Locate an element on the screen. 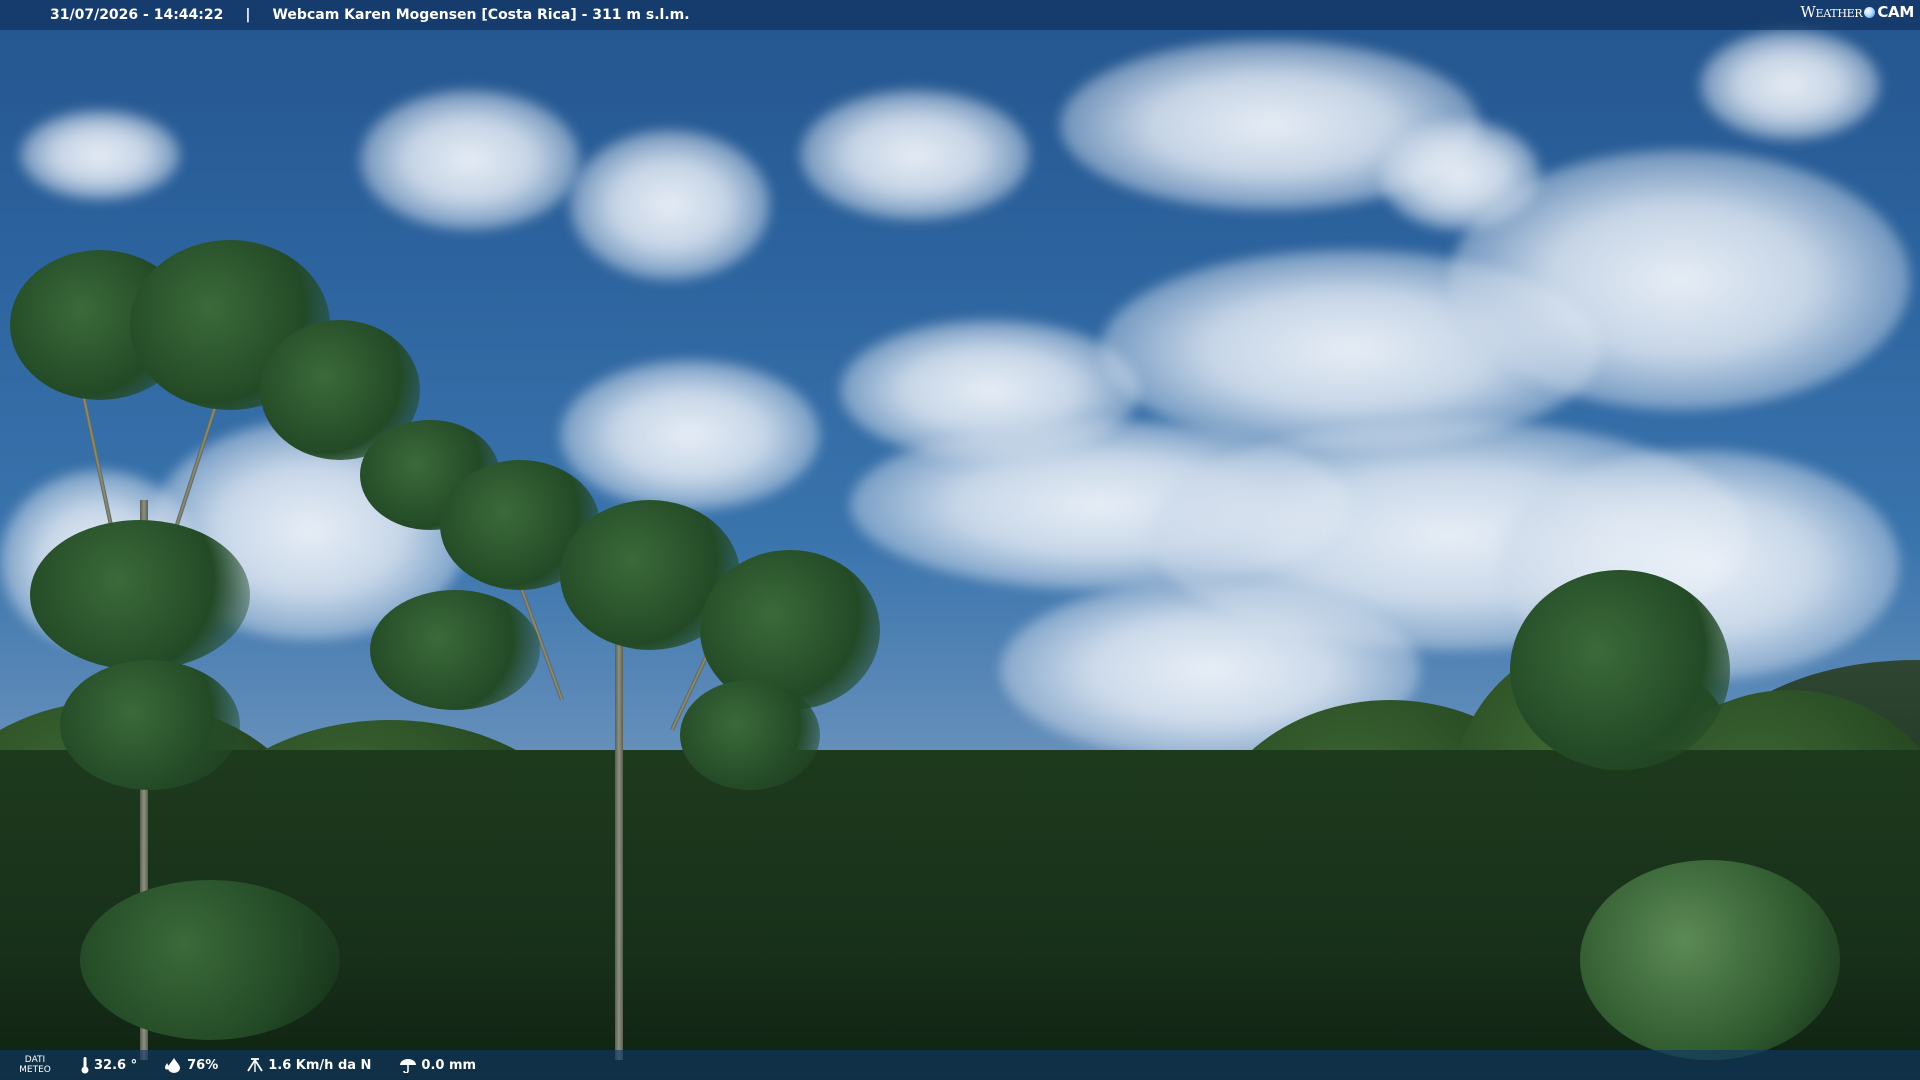 The width and height of the screenshot is (1920, 1080). wind-reading: 1.6 Km/h da N is located at coordinates (308, 1065).